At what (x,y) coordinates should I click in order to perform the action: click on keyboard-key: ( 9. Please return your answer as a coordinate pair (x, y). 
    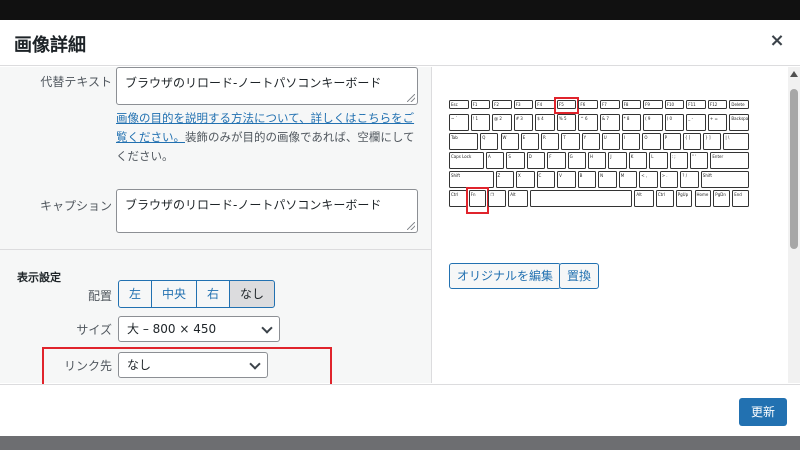
    Looking at the image, I should click on (653, 122).